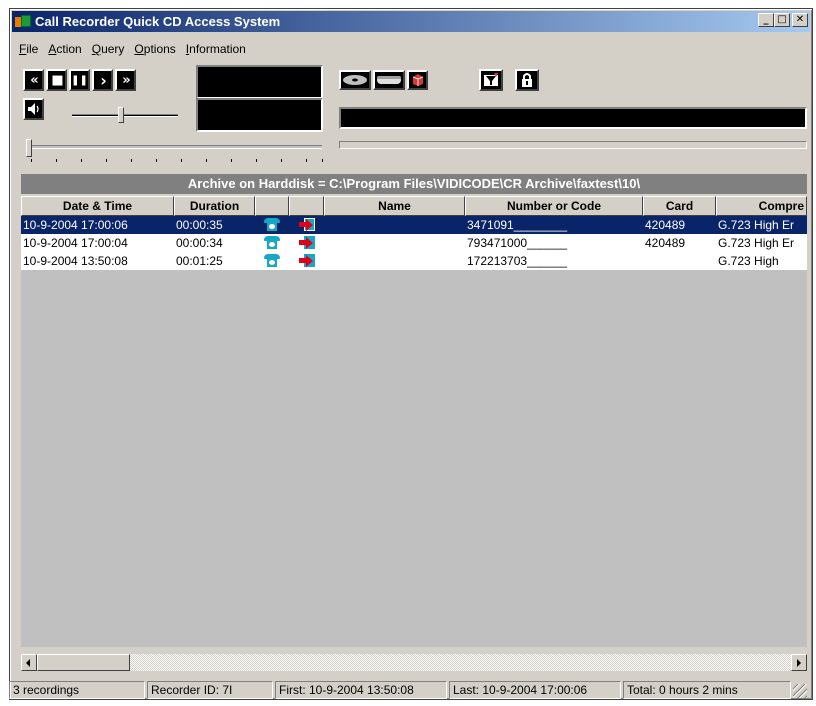 The width and height of the screenshot is (816, 706). I want to click on lock-icon, so click(527, 80).